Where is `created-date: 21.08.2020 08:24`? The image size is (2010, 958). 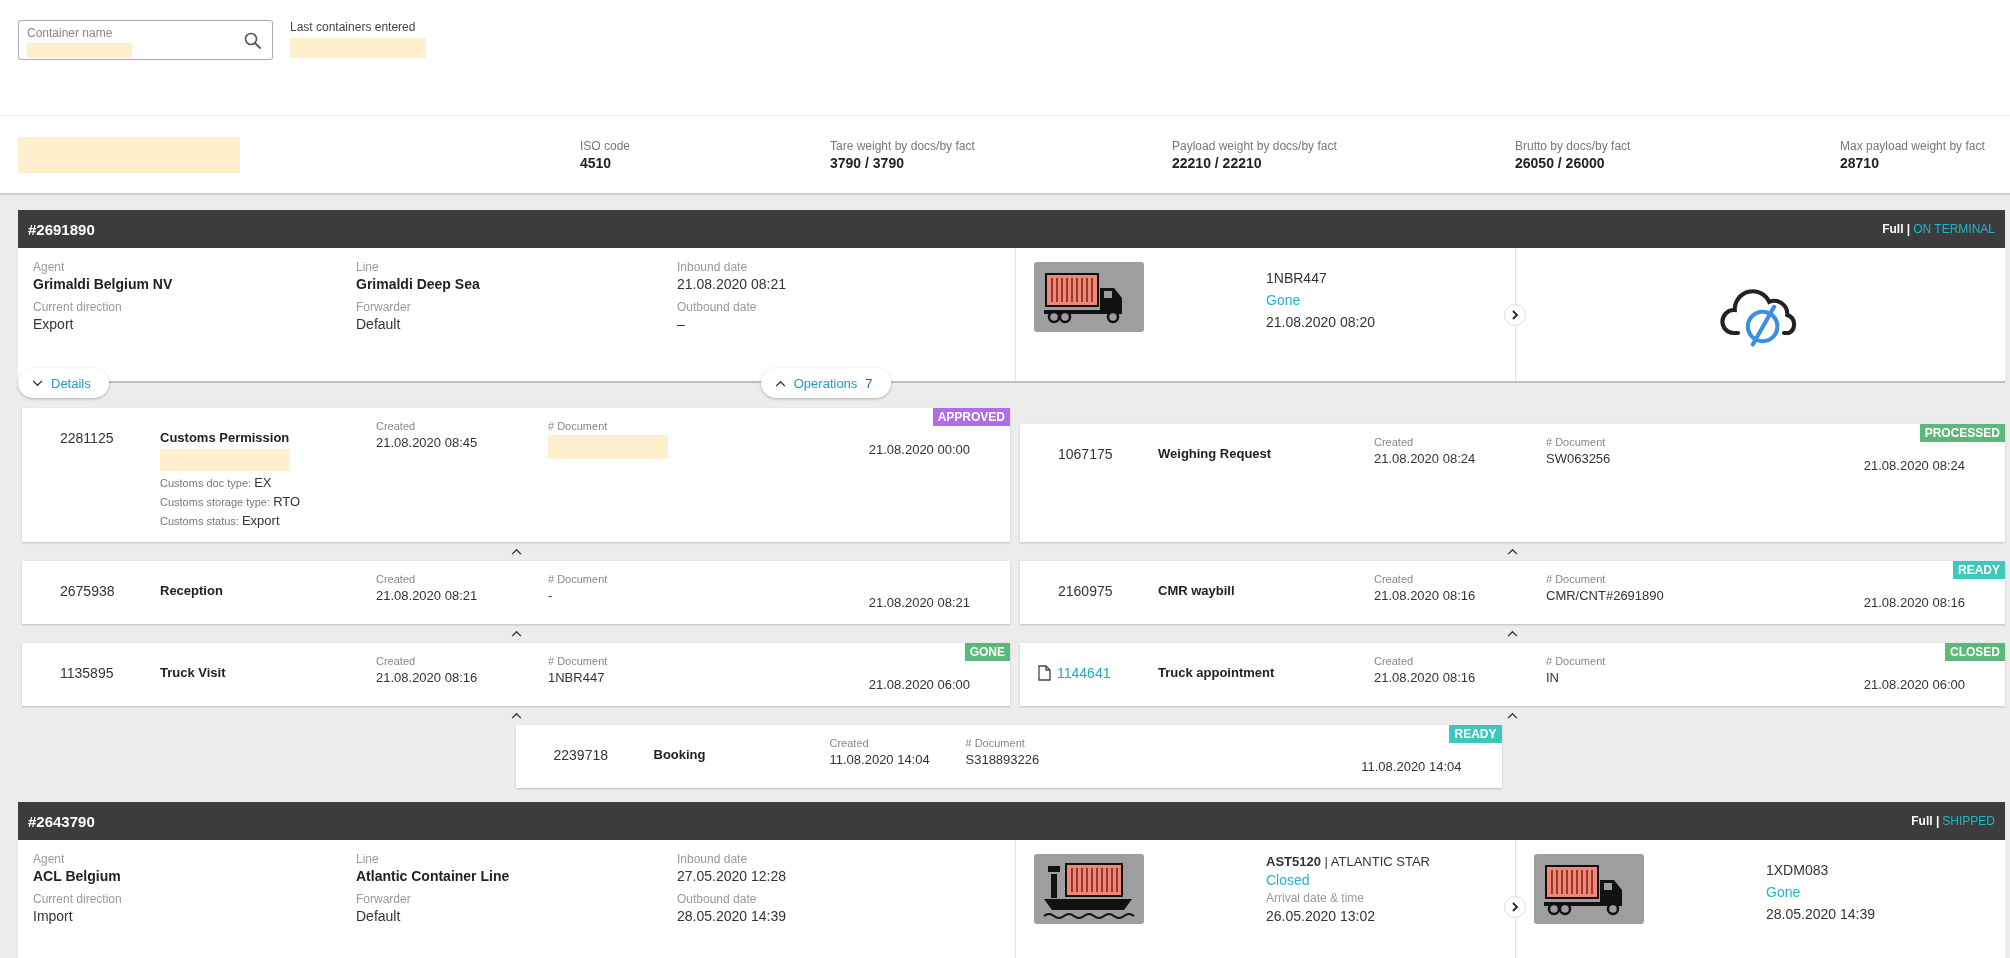
created-date: 21.08.2020 08:24 is located at coordinates (1425, 458).